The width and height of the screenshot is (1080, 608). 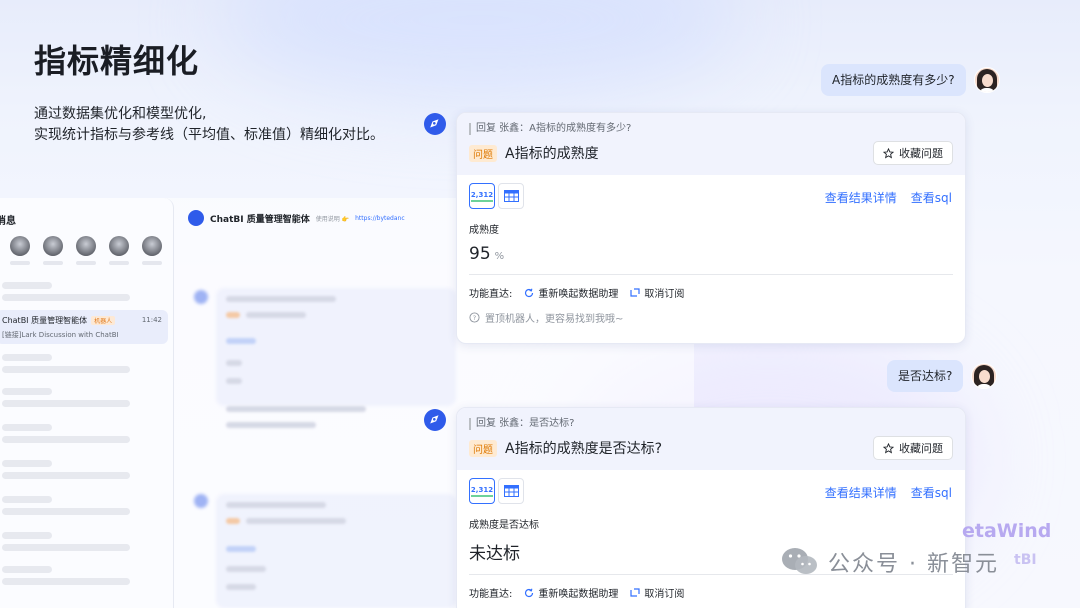 I want to click on user-bubble: 是否达标?, so click(x=925, y=376).